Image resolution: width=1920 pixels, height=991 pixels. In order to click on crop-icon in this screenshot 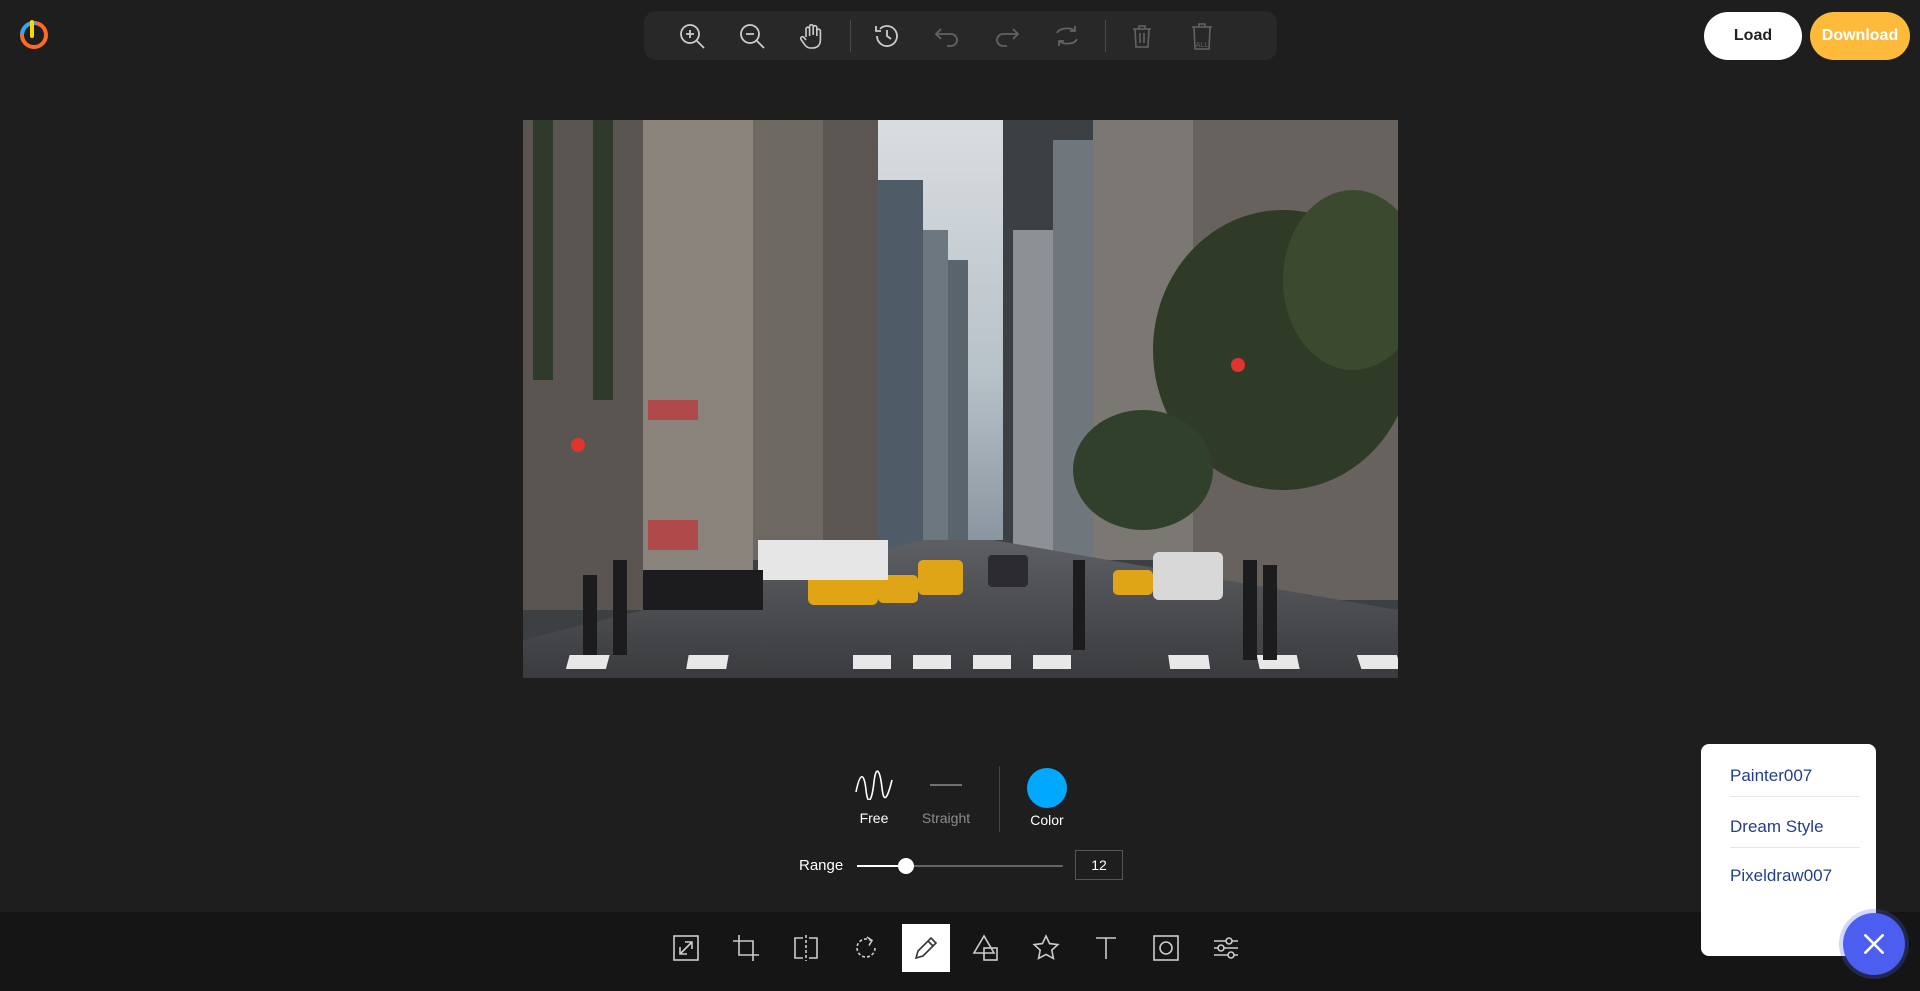, I will do `click(746, 948)`.